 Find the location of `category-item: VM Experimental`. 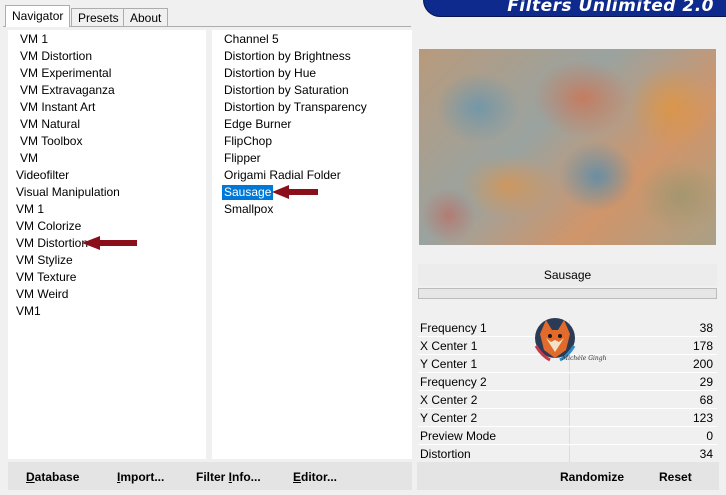

category-item: VM Experimental is located at coordinates (65, 73).